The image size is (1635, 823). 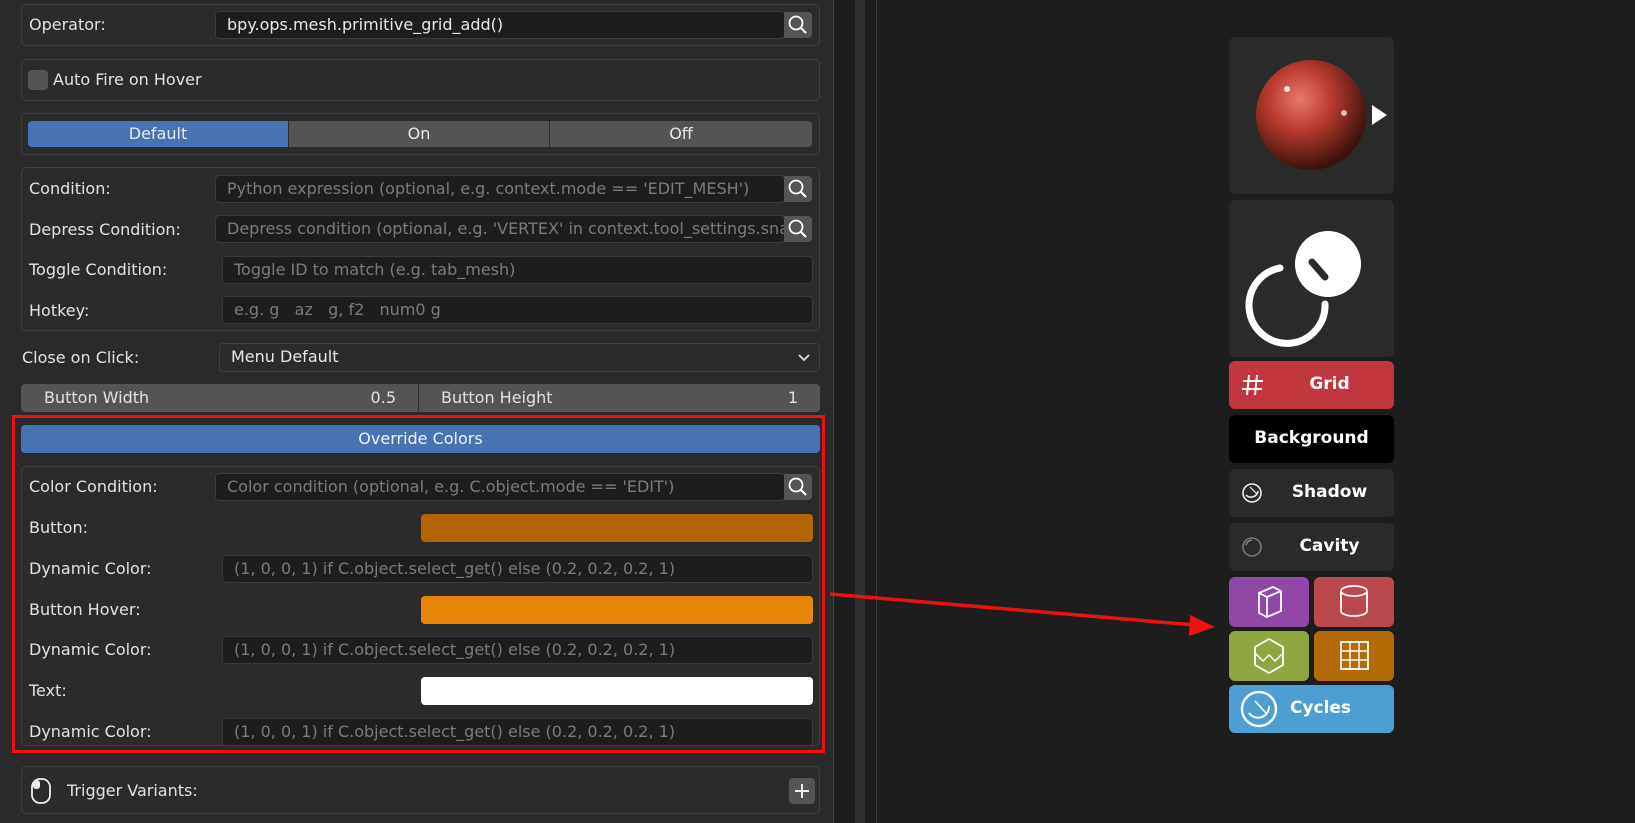 I want to click on override-colors-title: Override Colors, so click(x=420, y=438).